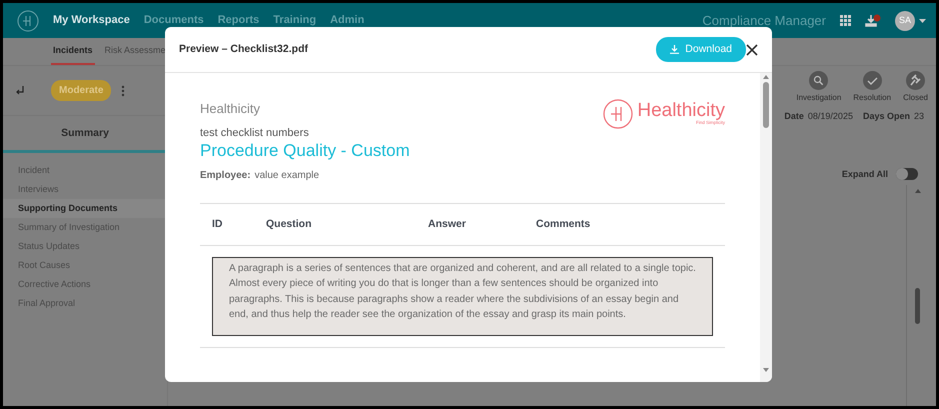 The width and height of the screenshot is (939, 409). Describe the element at coordinates (28, 21) in the screenshot. I see `logo-icon` at that location.